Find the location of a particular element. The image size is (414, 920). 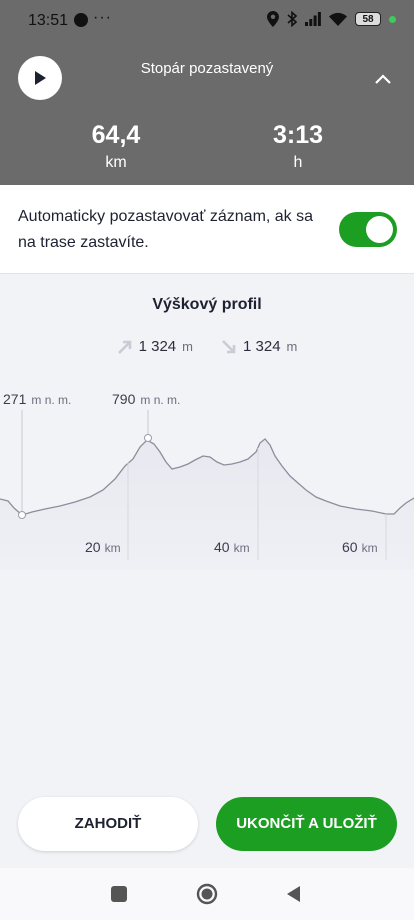

ascent-arrow-icon is located at coordinates (124, 347).